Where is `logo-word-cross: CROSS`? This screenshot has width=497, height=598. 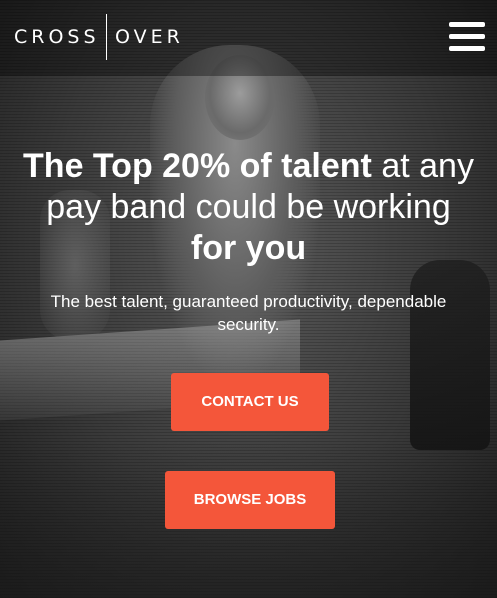 logo-word-cross: CROSS is located at coordinates (57, 37).